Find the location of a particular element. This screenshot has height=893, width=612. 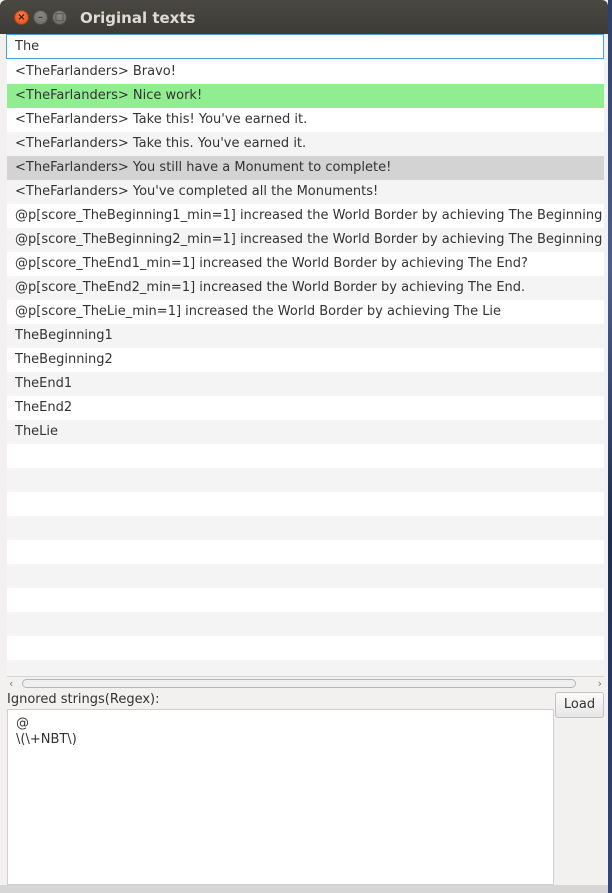

scroll-right-icon: › is located at coordinates (600, 683).